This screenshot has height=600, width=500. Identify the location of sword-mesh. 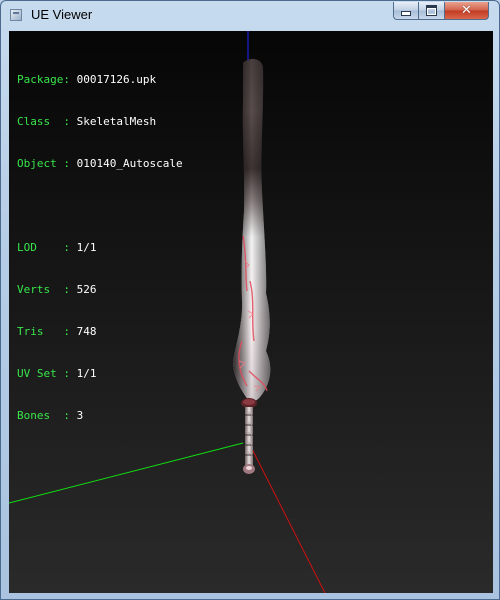
(252, 266).